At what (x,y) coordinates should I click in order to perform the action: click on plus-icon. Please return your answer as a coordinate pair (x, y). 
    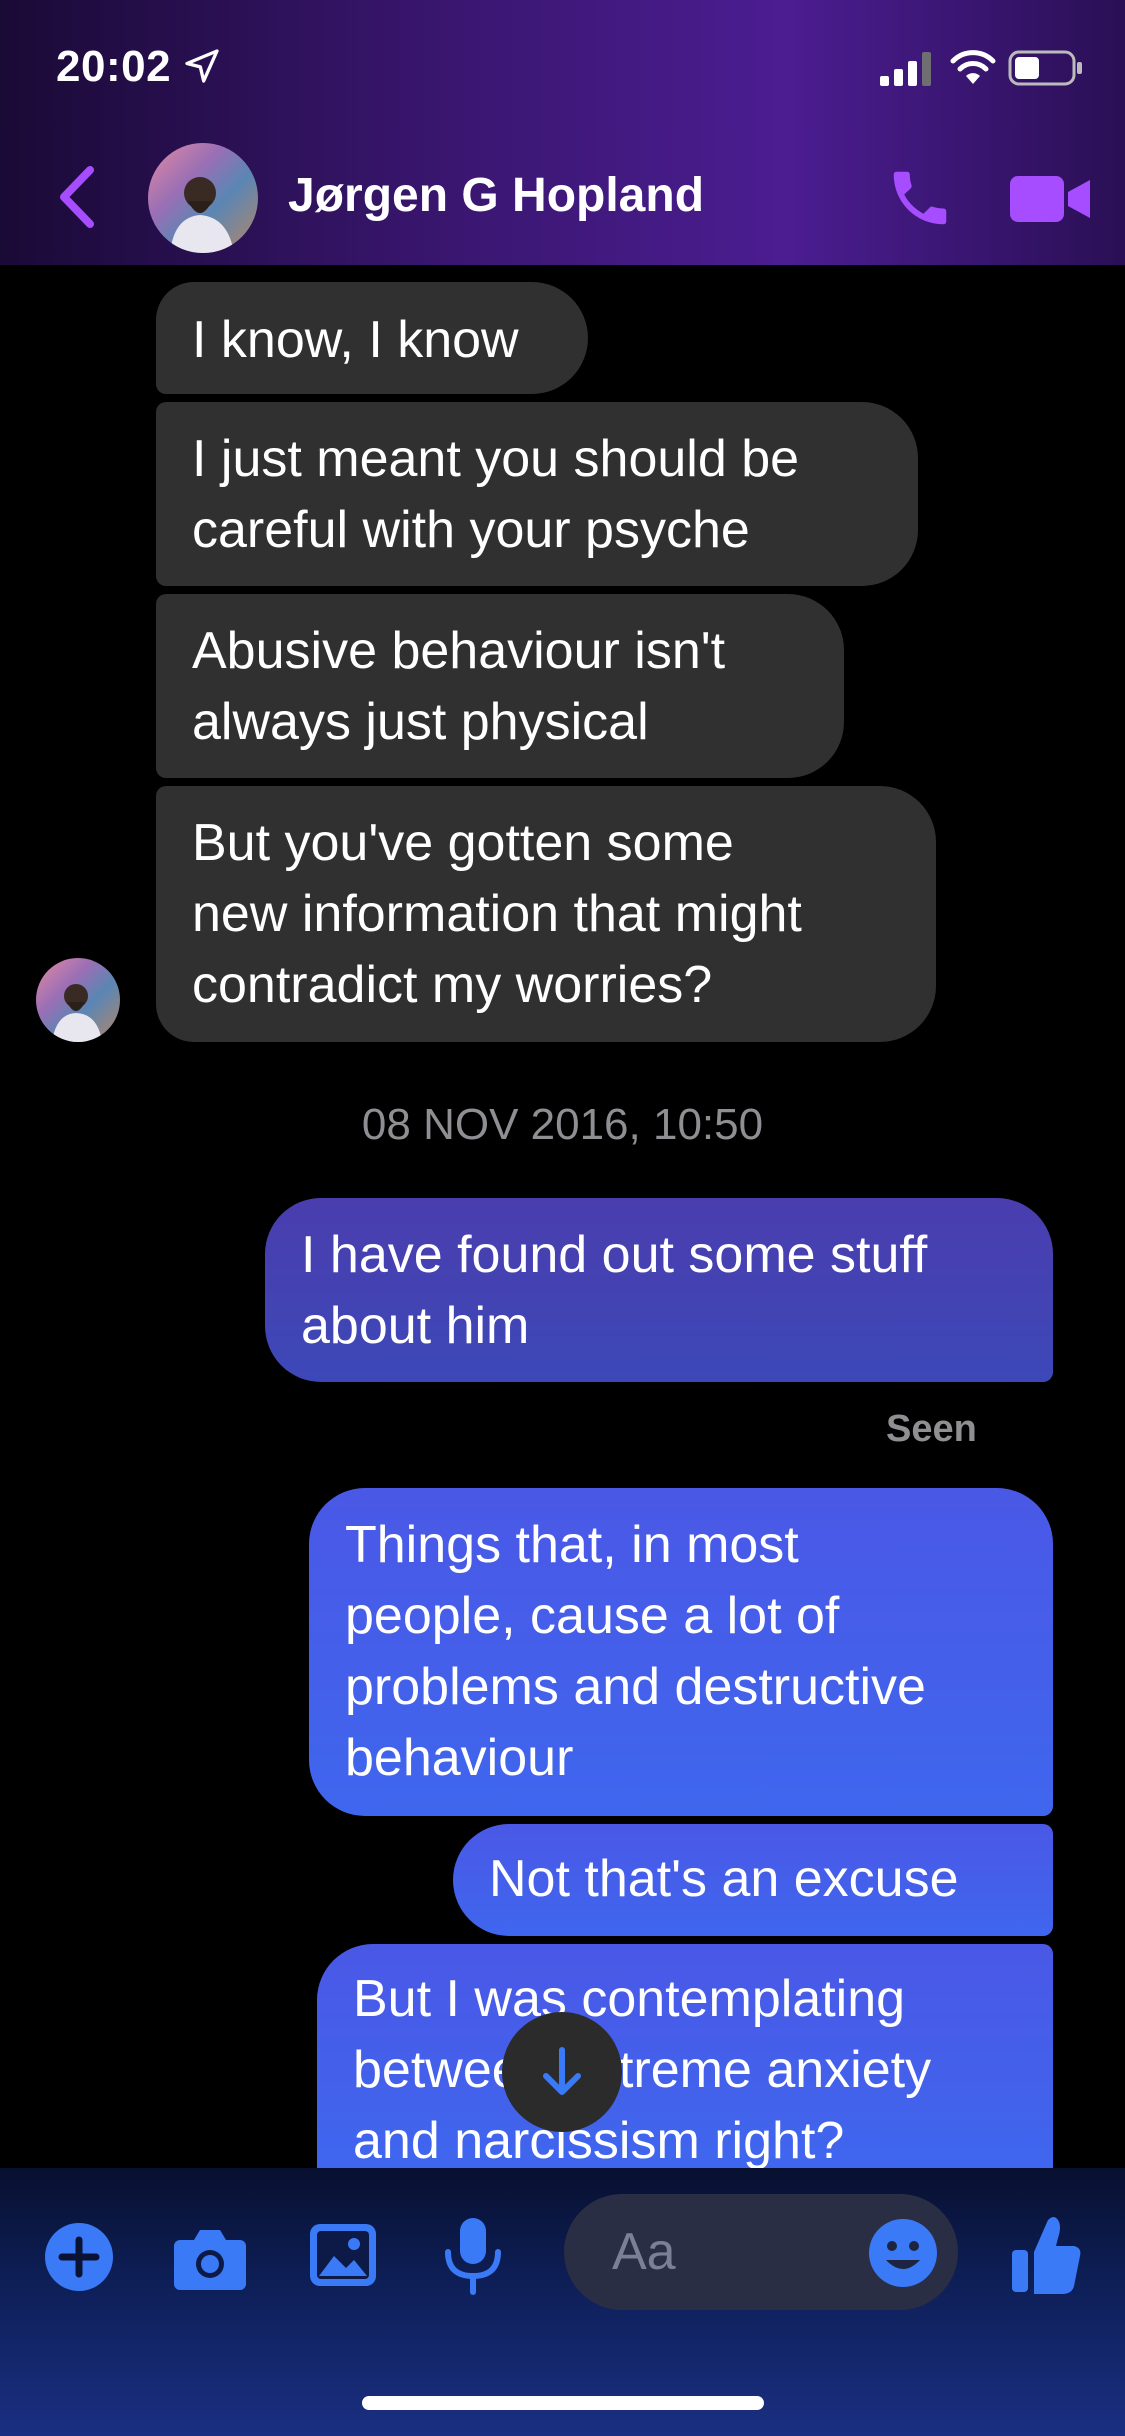
    Looking at the image, I should click on (79, 2257).